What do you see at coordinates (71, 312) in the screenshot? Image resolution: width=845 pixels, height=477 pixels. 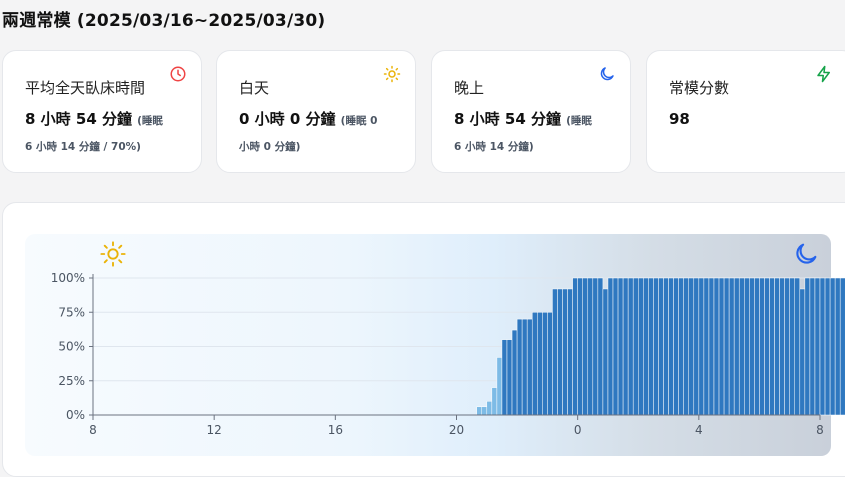 I see `y-tick-label: 75%` at bounding box center [71, 312].